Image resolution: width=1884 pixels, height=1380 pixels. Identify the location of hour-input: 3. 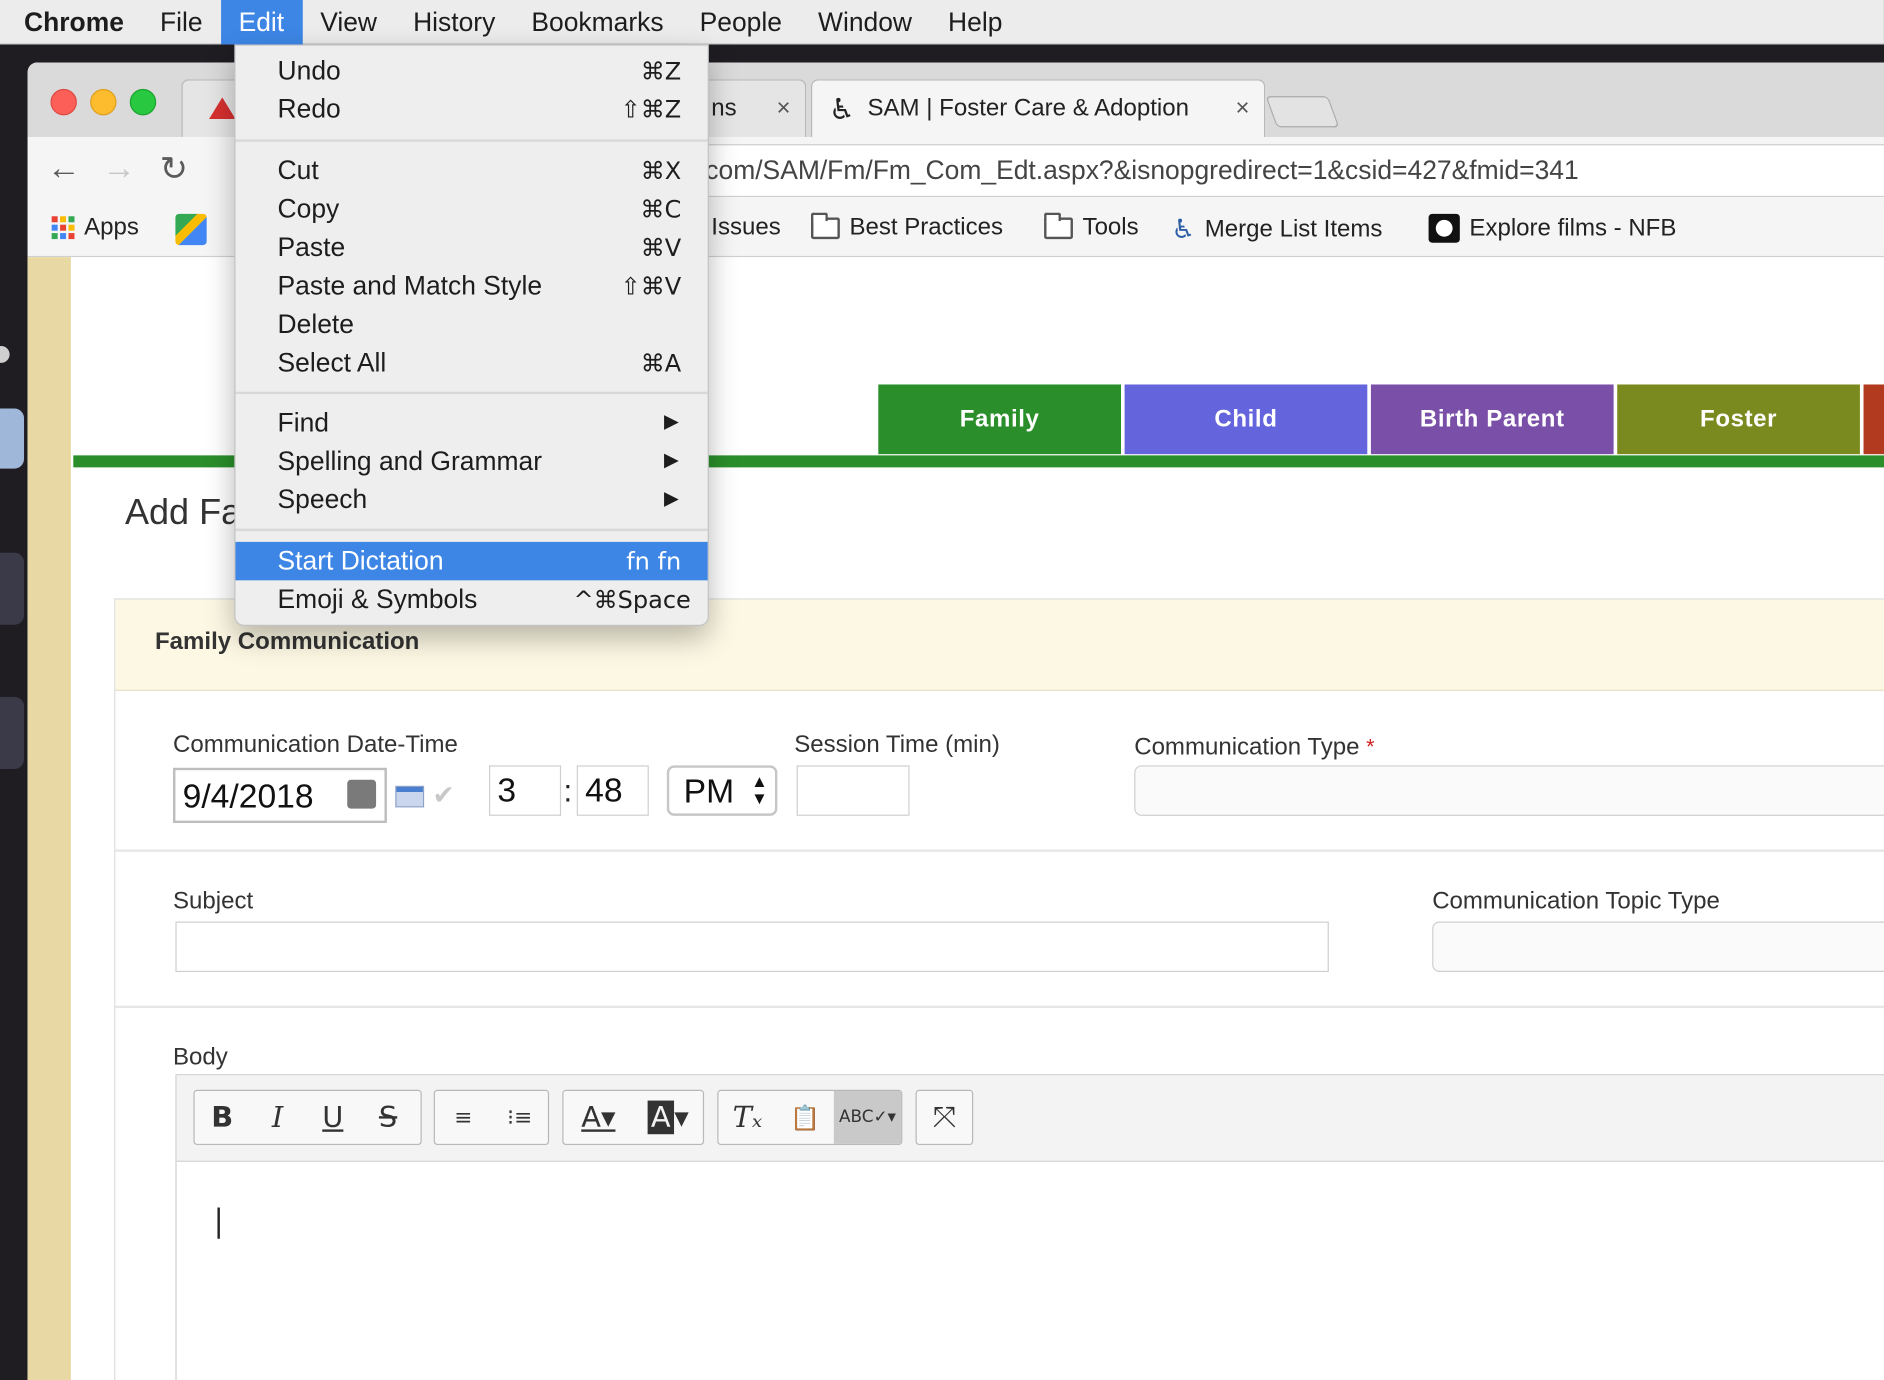
(525, 790).